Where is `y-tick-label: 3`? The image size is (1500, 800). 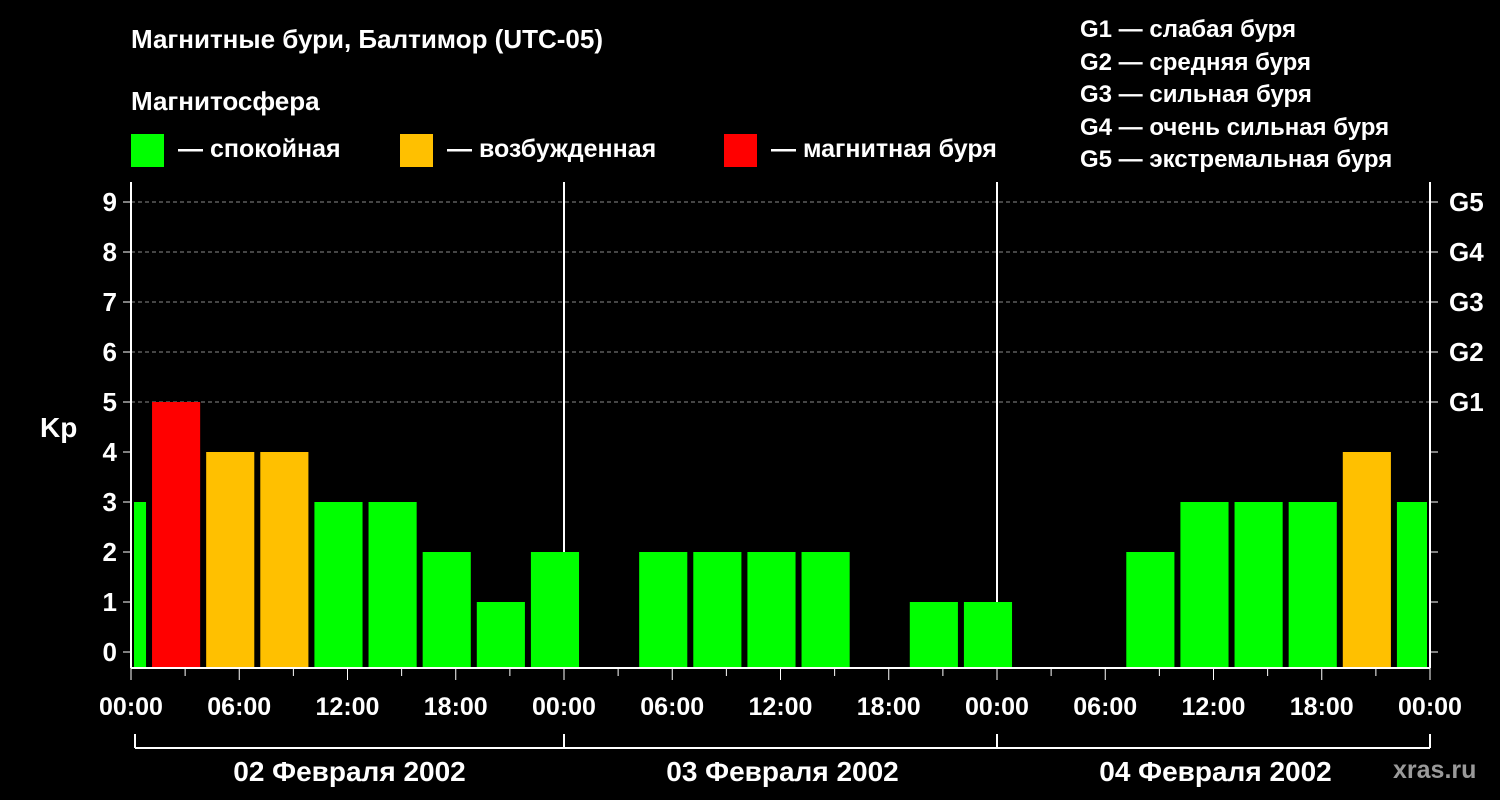
y-tick-label: 3 is located at coordinates (110, 502).